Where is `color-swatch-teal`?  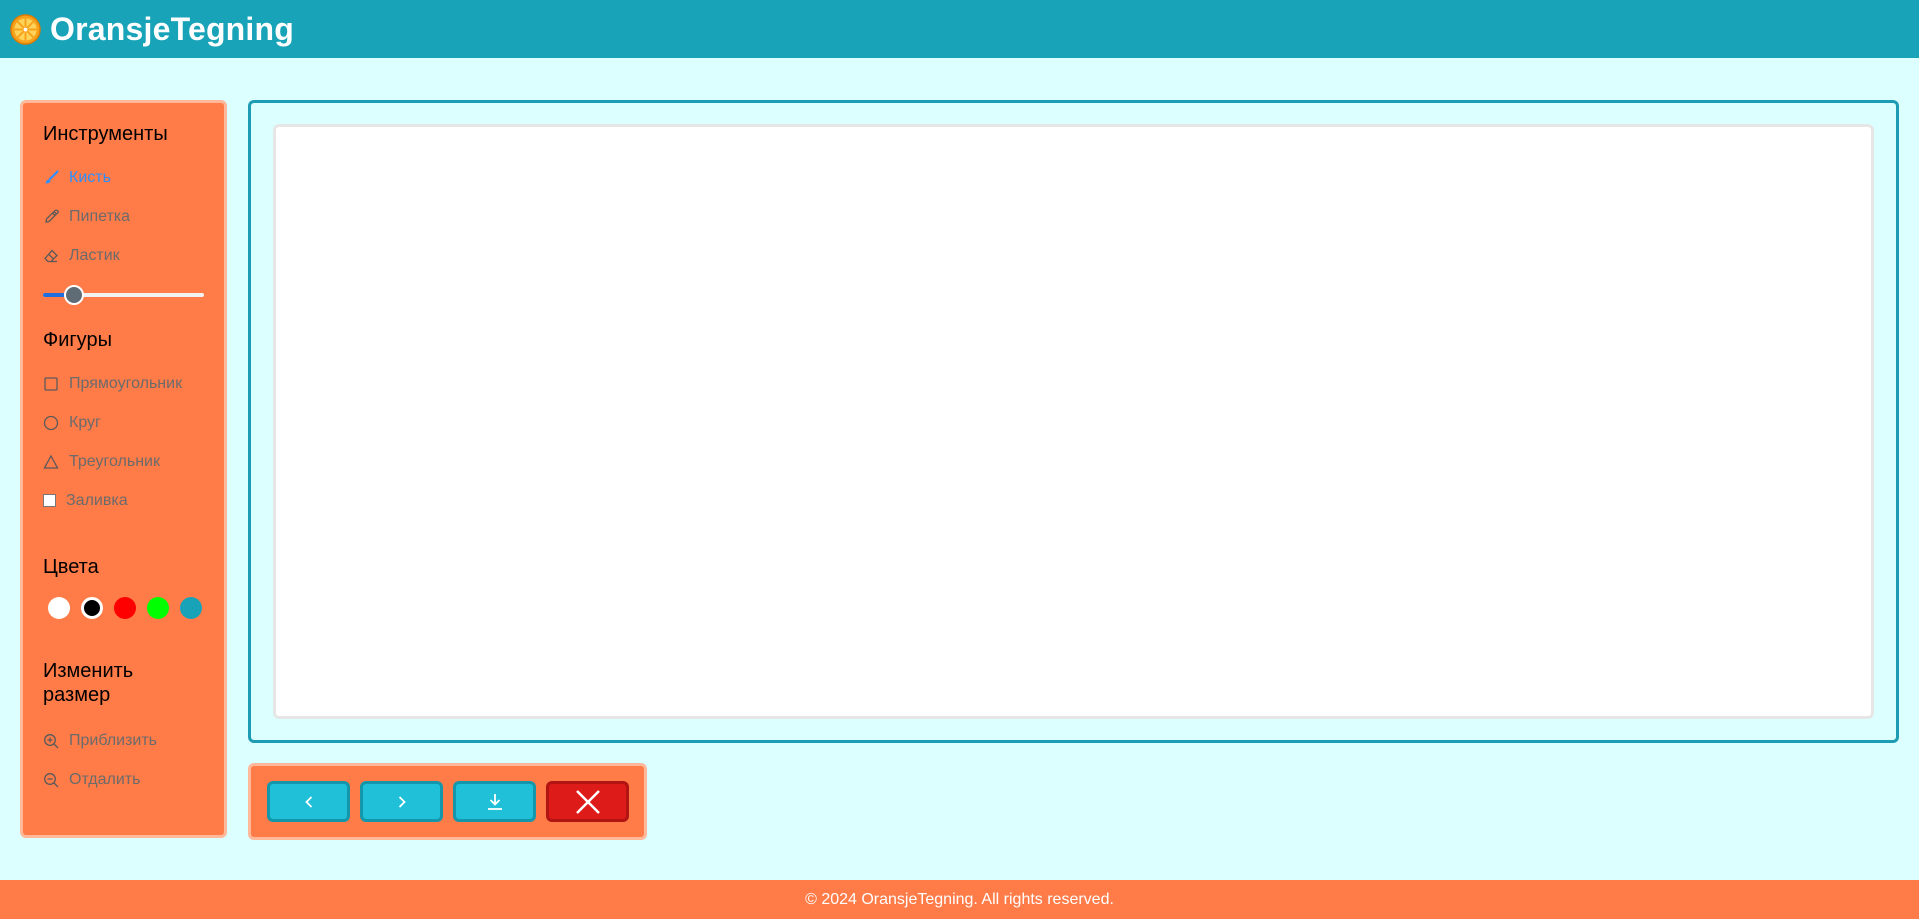
color-swatch-teal is located at coordinates (191, 608).